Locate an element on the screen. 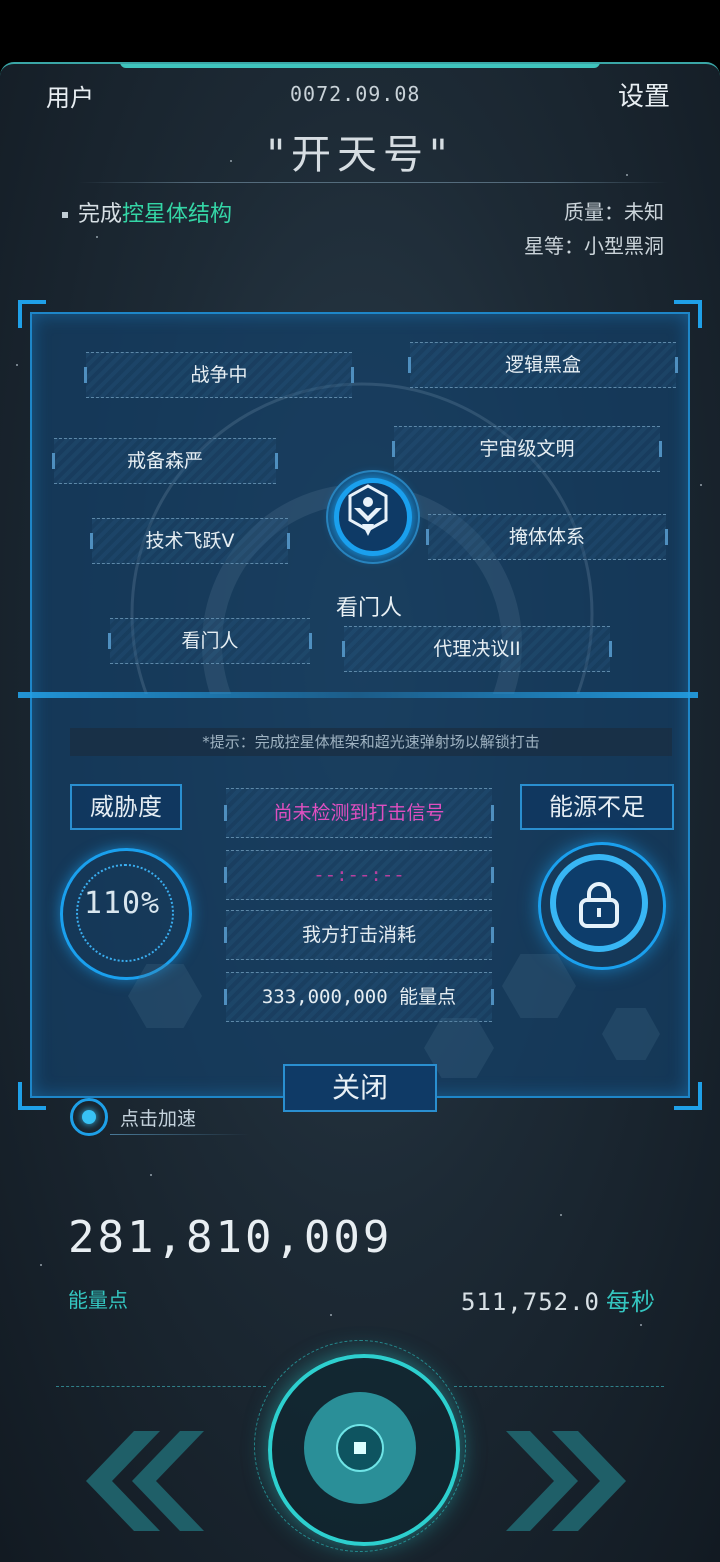 This screenshot has height=1562, width=720. energy-rate: 511,752.0 每秒 is located at coordinates (558, 1299).